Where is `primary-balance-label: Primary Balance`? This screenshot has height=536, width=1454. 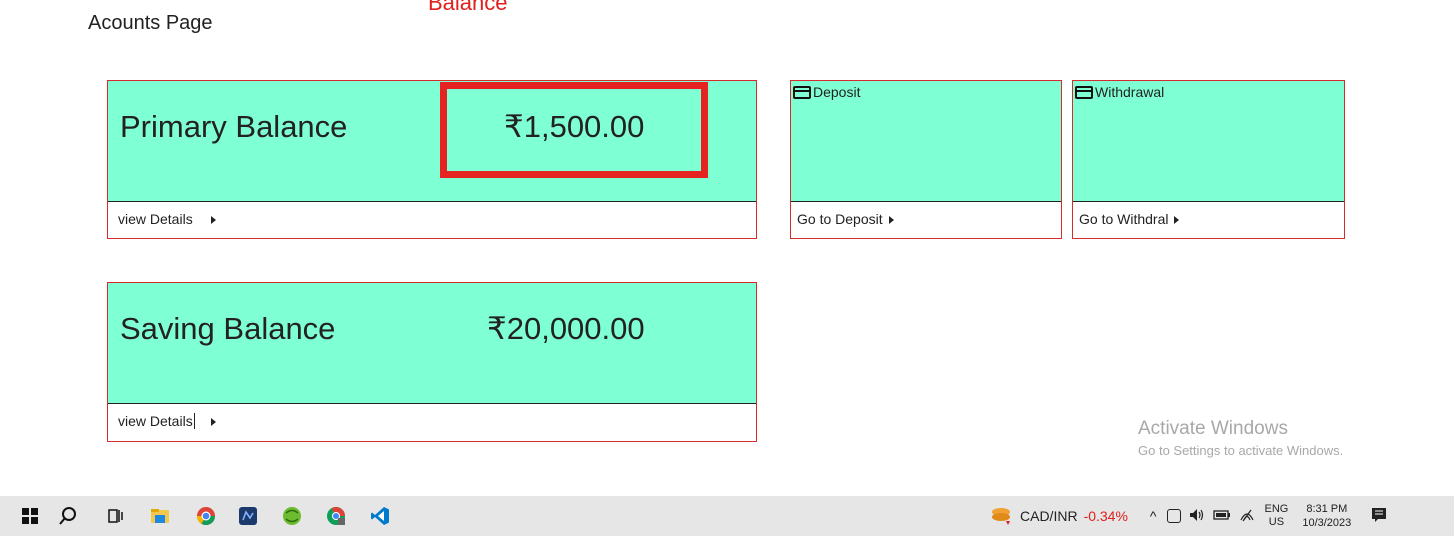
primary-balance-label: Primary Balance is located at coordinates (234, 126).